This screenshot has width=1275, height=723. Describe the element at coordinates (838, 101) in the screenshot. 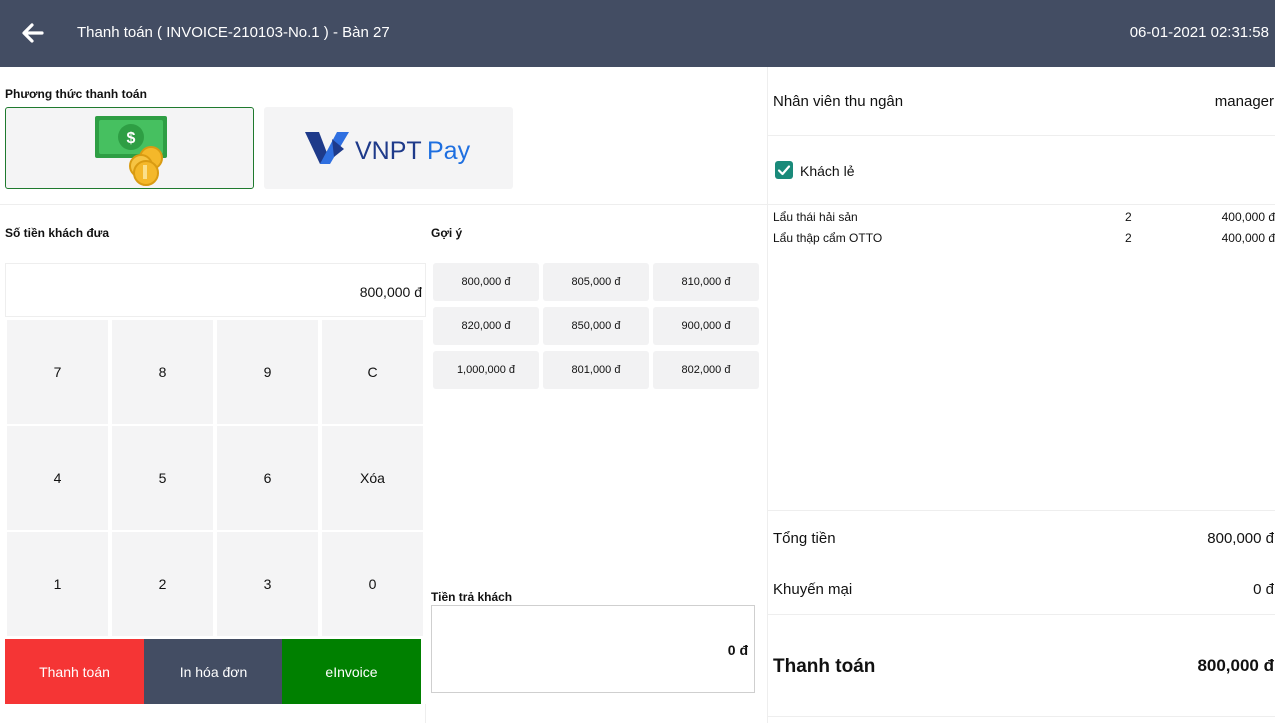

I see `cashier-label: Nhân viên thu ngân` at that location.